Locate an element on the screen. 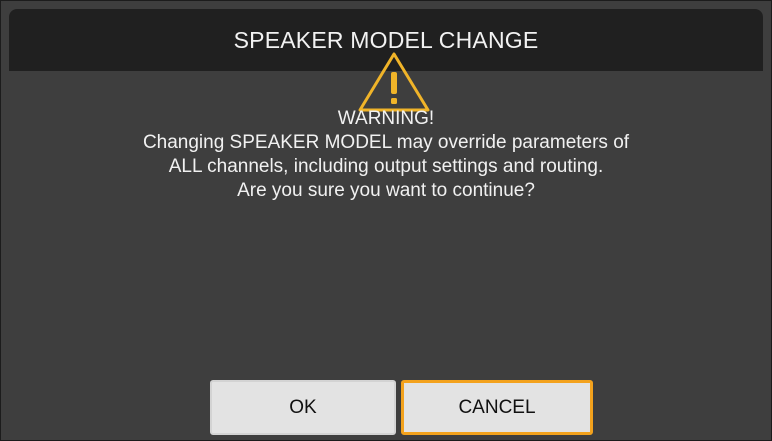 The height and width of the screenshot is (441, 772). warning-triangle-icon is located at coordinates (394, 82).